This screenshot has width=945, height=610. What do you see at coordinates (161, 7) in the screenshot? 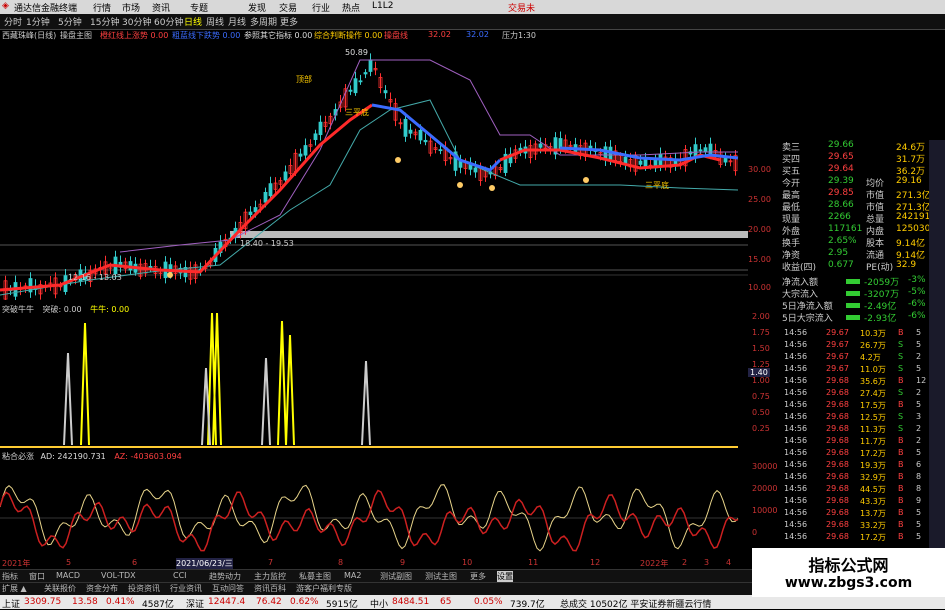
I see `menu-news: 资讯` at bounding box center [161, 7].